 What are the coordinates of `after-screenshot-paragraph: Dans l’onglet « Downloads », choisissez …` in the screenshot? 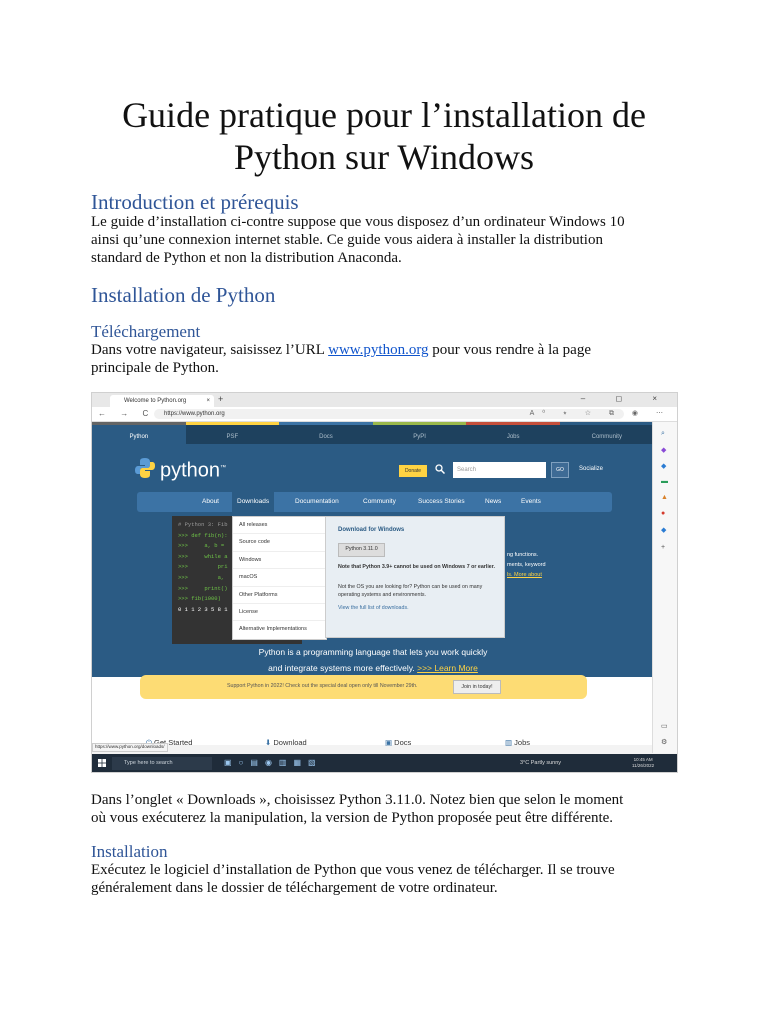 It's located at (384, 809).